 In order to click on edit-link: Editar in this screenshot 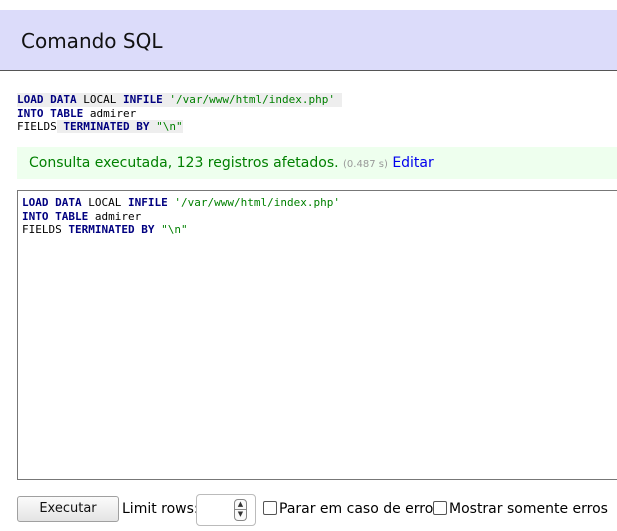, I will do `click(412, 163)`.